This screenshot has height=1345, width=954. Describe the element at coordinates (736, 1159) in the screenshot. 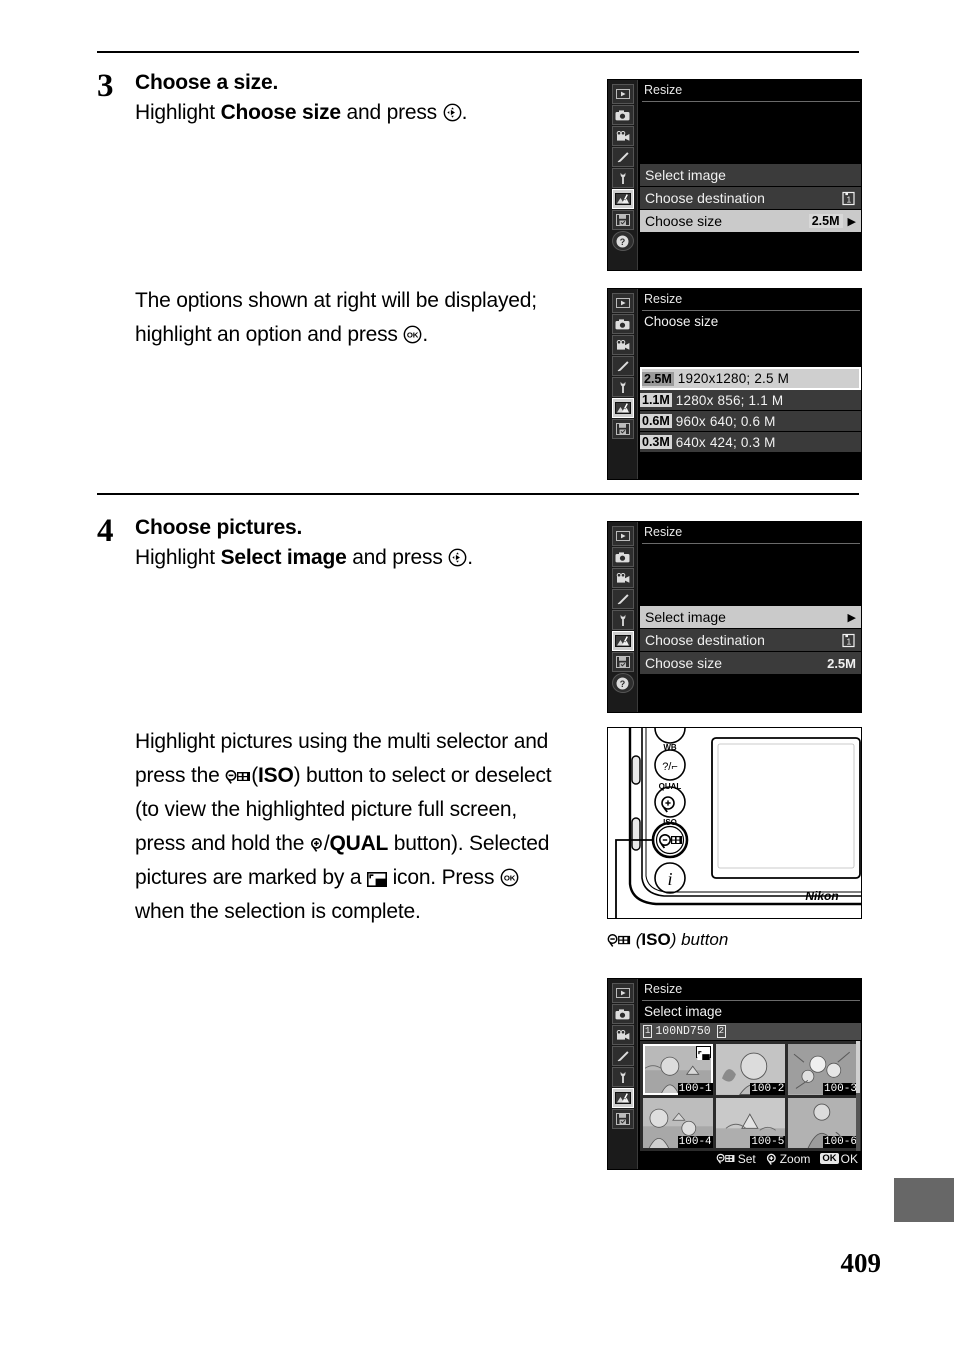

I see `footer-hint-set: Set` at that location.